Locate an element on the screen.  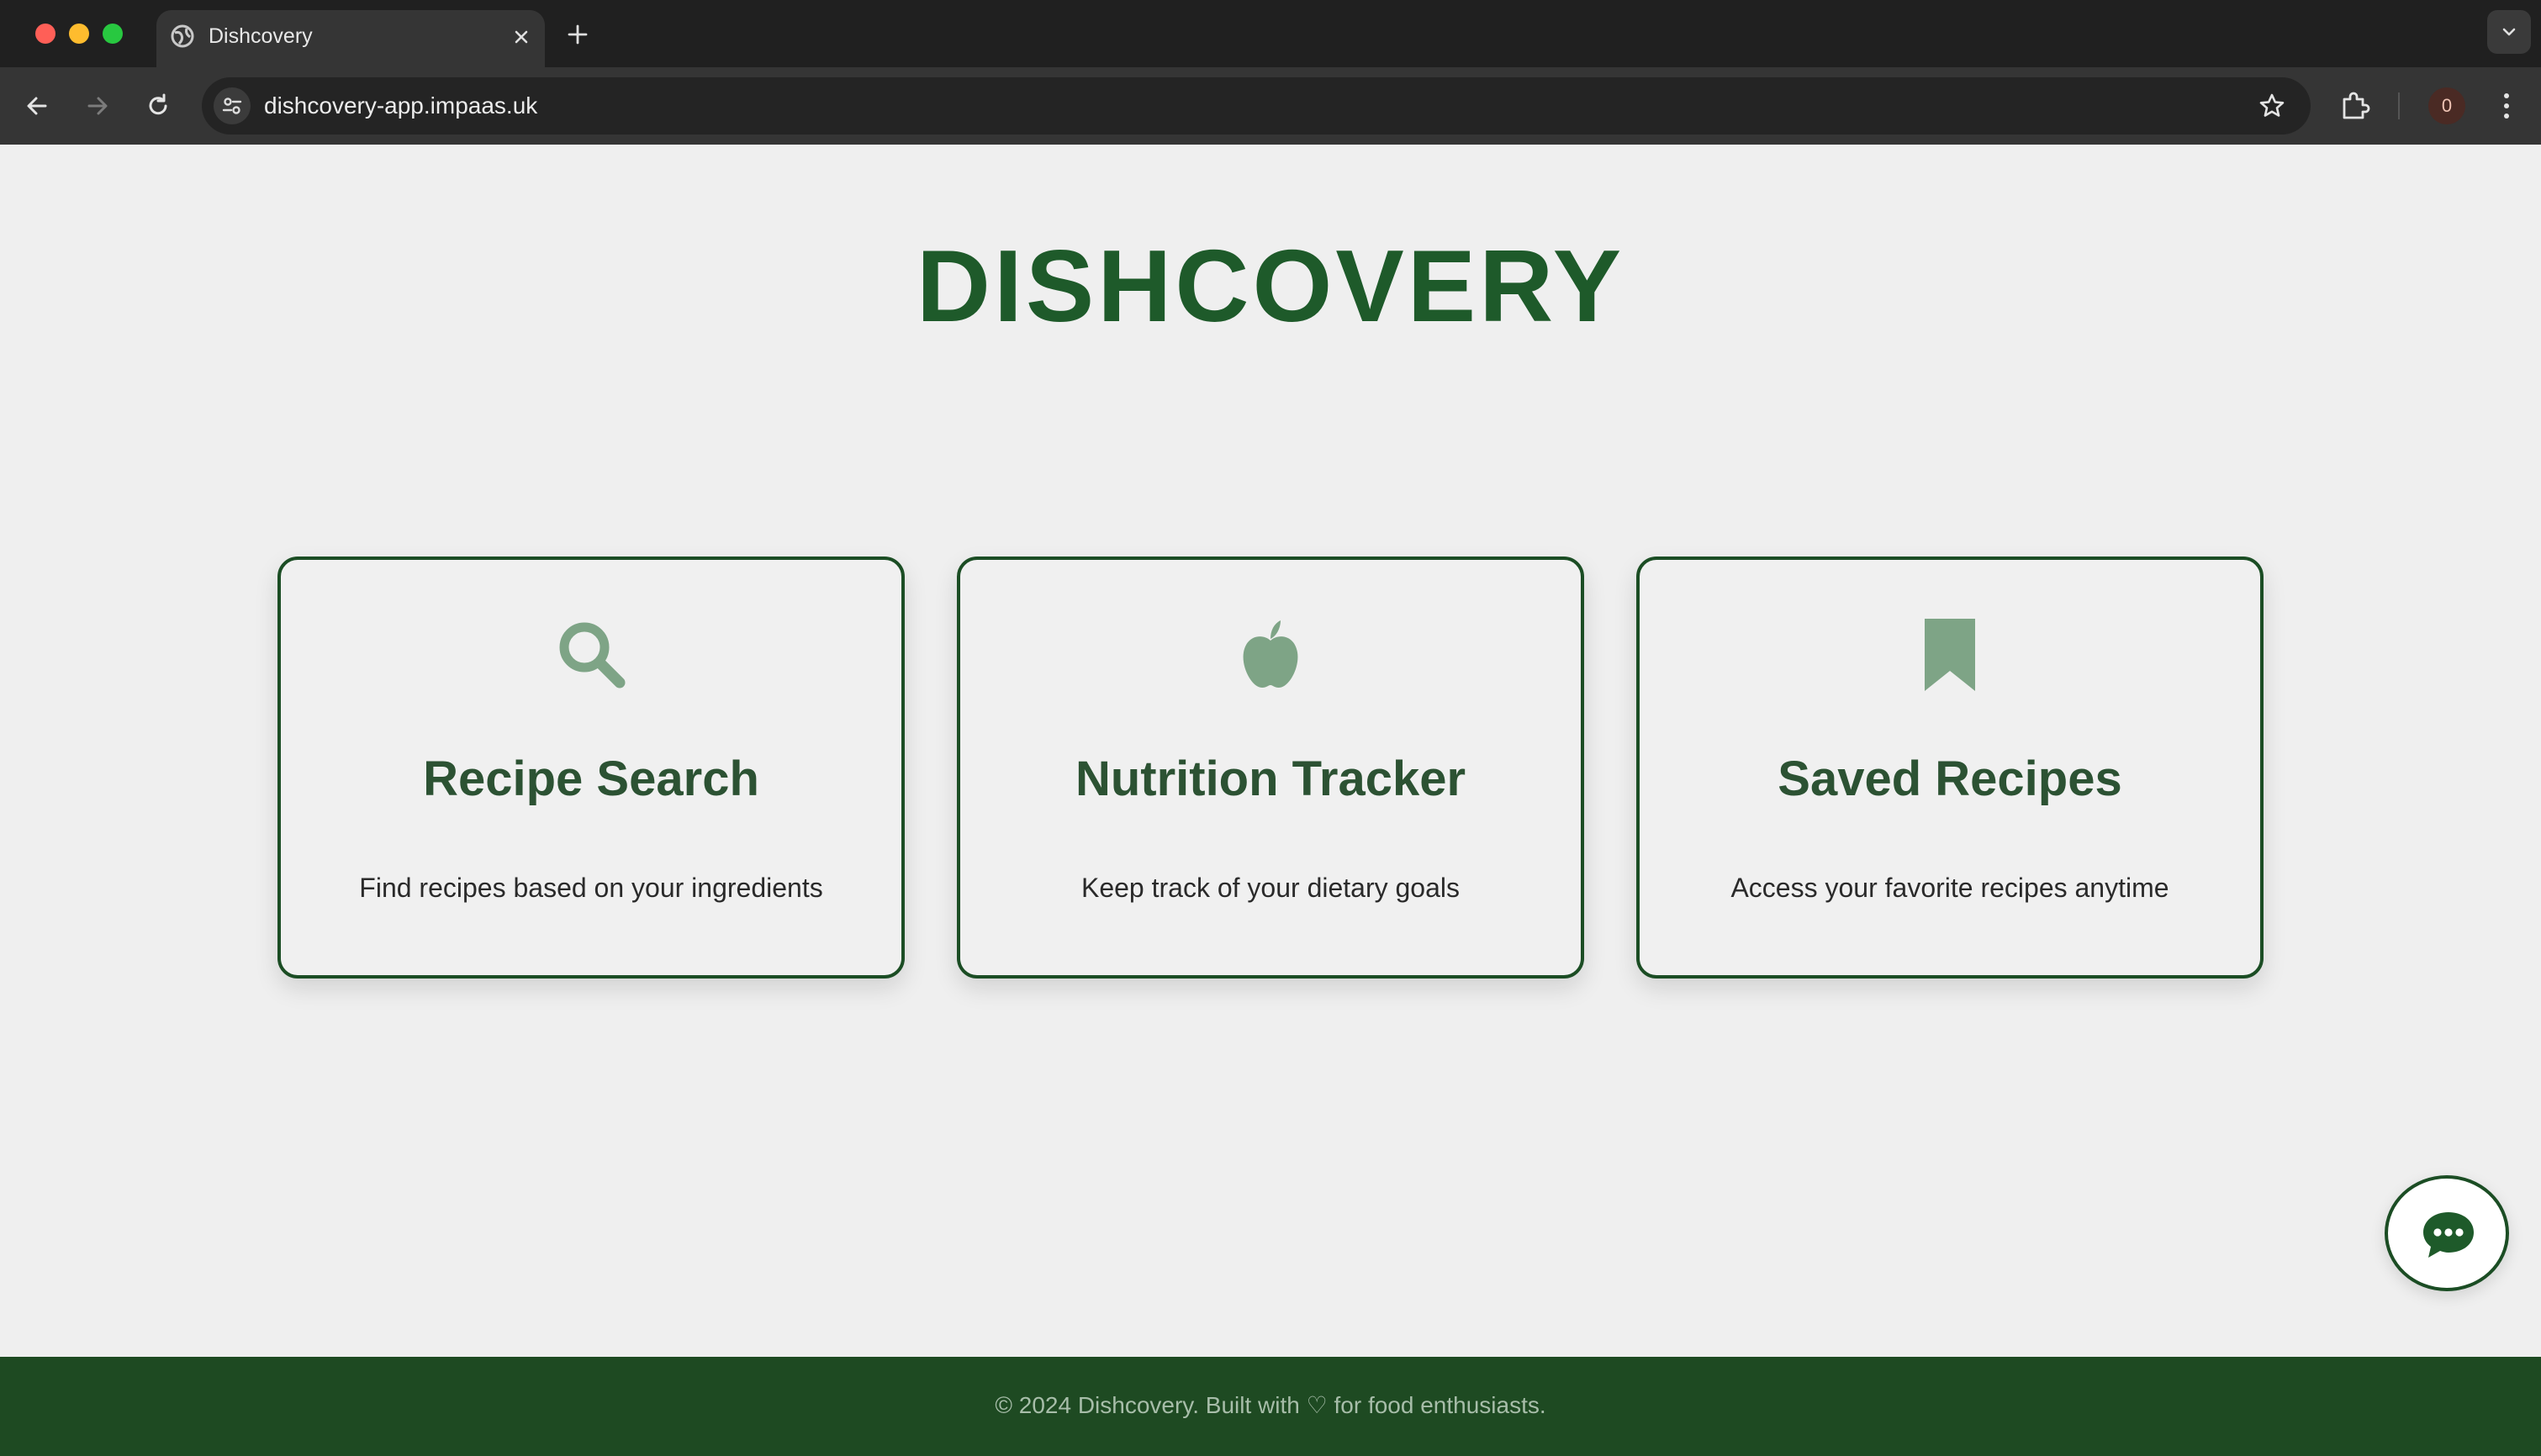
star-icon is located at coordinates (2272, 106).